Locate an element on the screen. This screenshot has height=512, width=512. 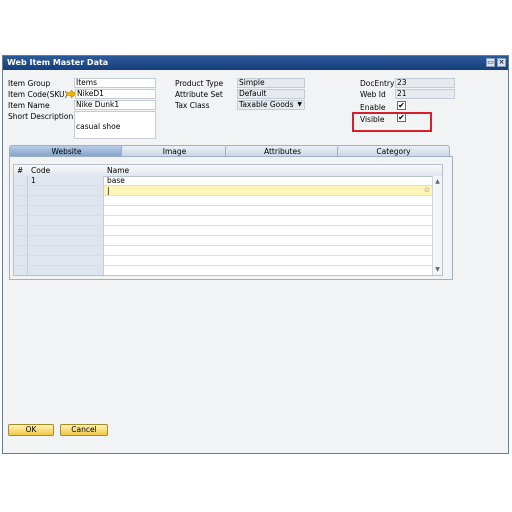
restore-icon: ▭ is located at coordinates (490, 62).